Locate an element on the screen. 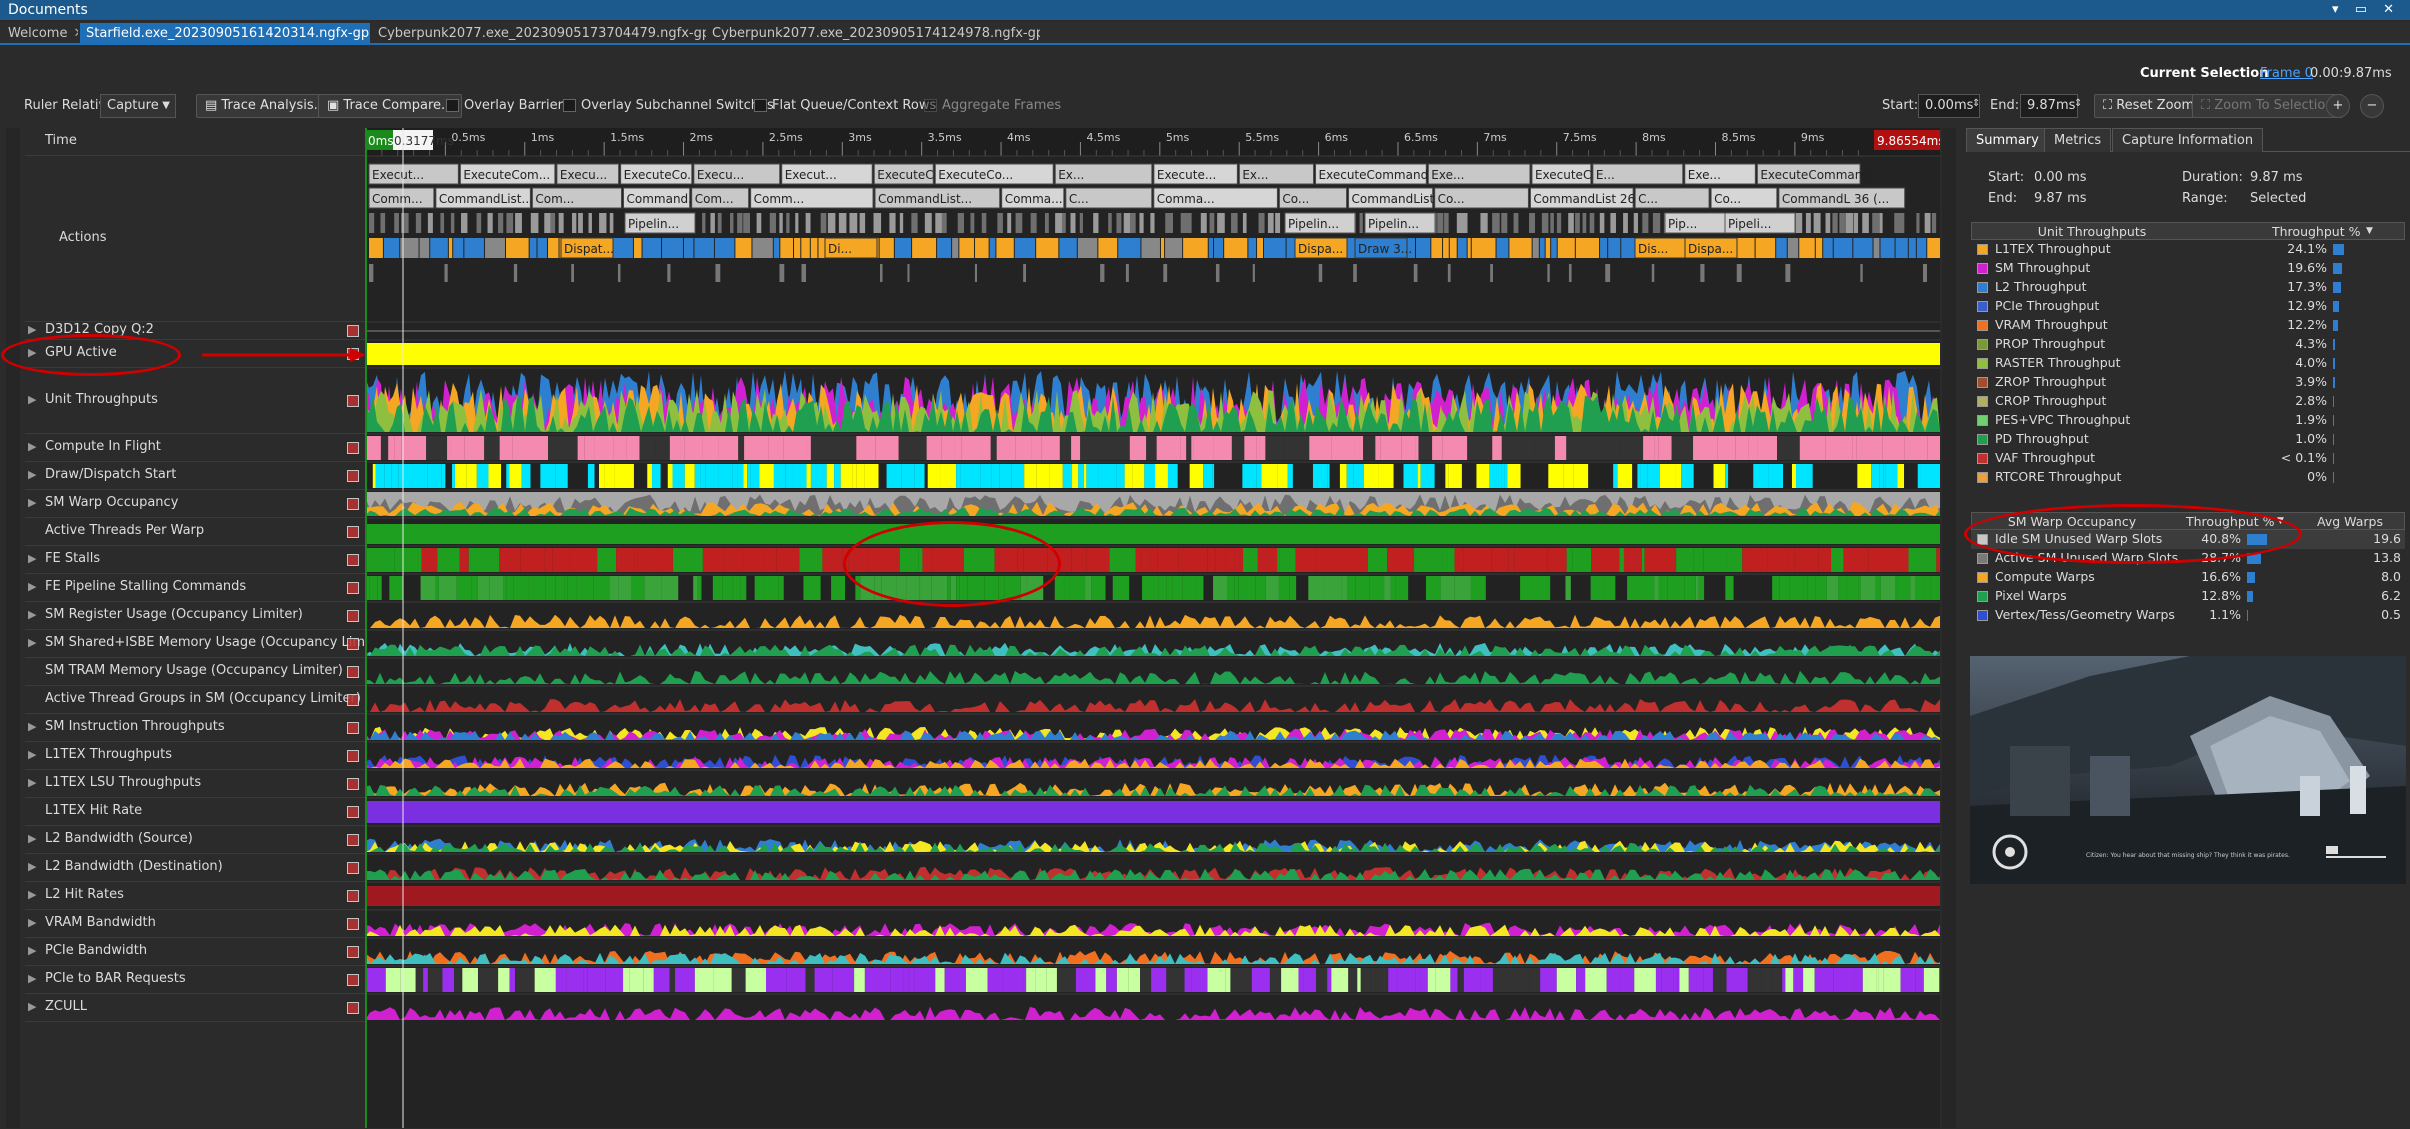 The image size is (2410, 1129). timeline-row: ▶ Unit Throughputs is located at coordinates (195, 401).